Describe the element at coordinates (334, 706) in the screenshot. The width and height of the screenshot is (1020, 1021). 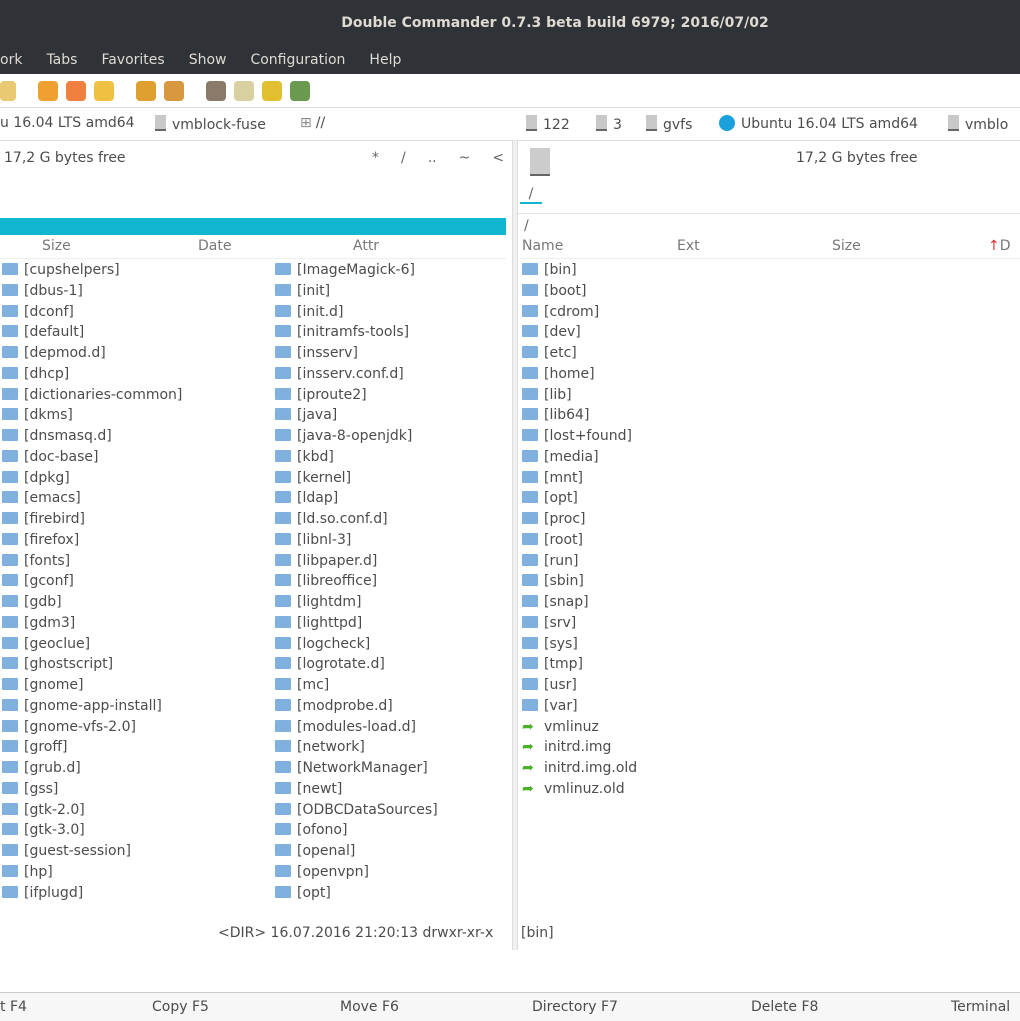
I see `folder-item: [modprobe.d]` at that location.